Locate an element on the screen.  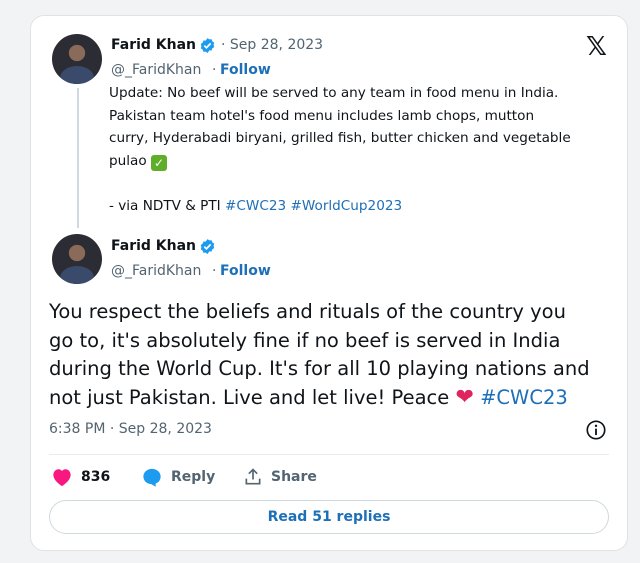
share-label: Share is located at coordinates (294, 477).